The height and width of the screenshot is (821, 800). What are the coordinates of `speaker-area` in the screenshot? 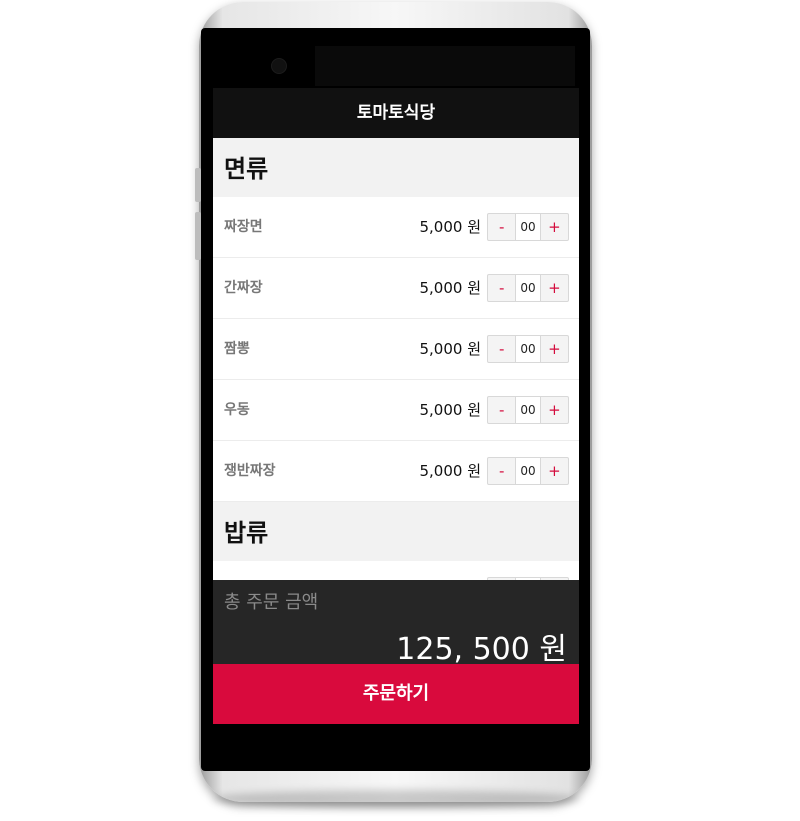 It's located at (445, 66).